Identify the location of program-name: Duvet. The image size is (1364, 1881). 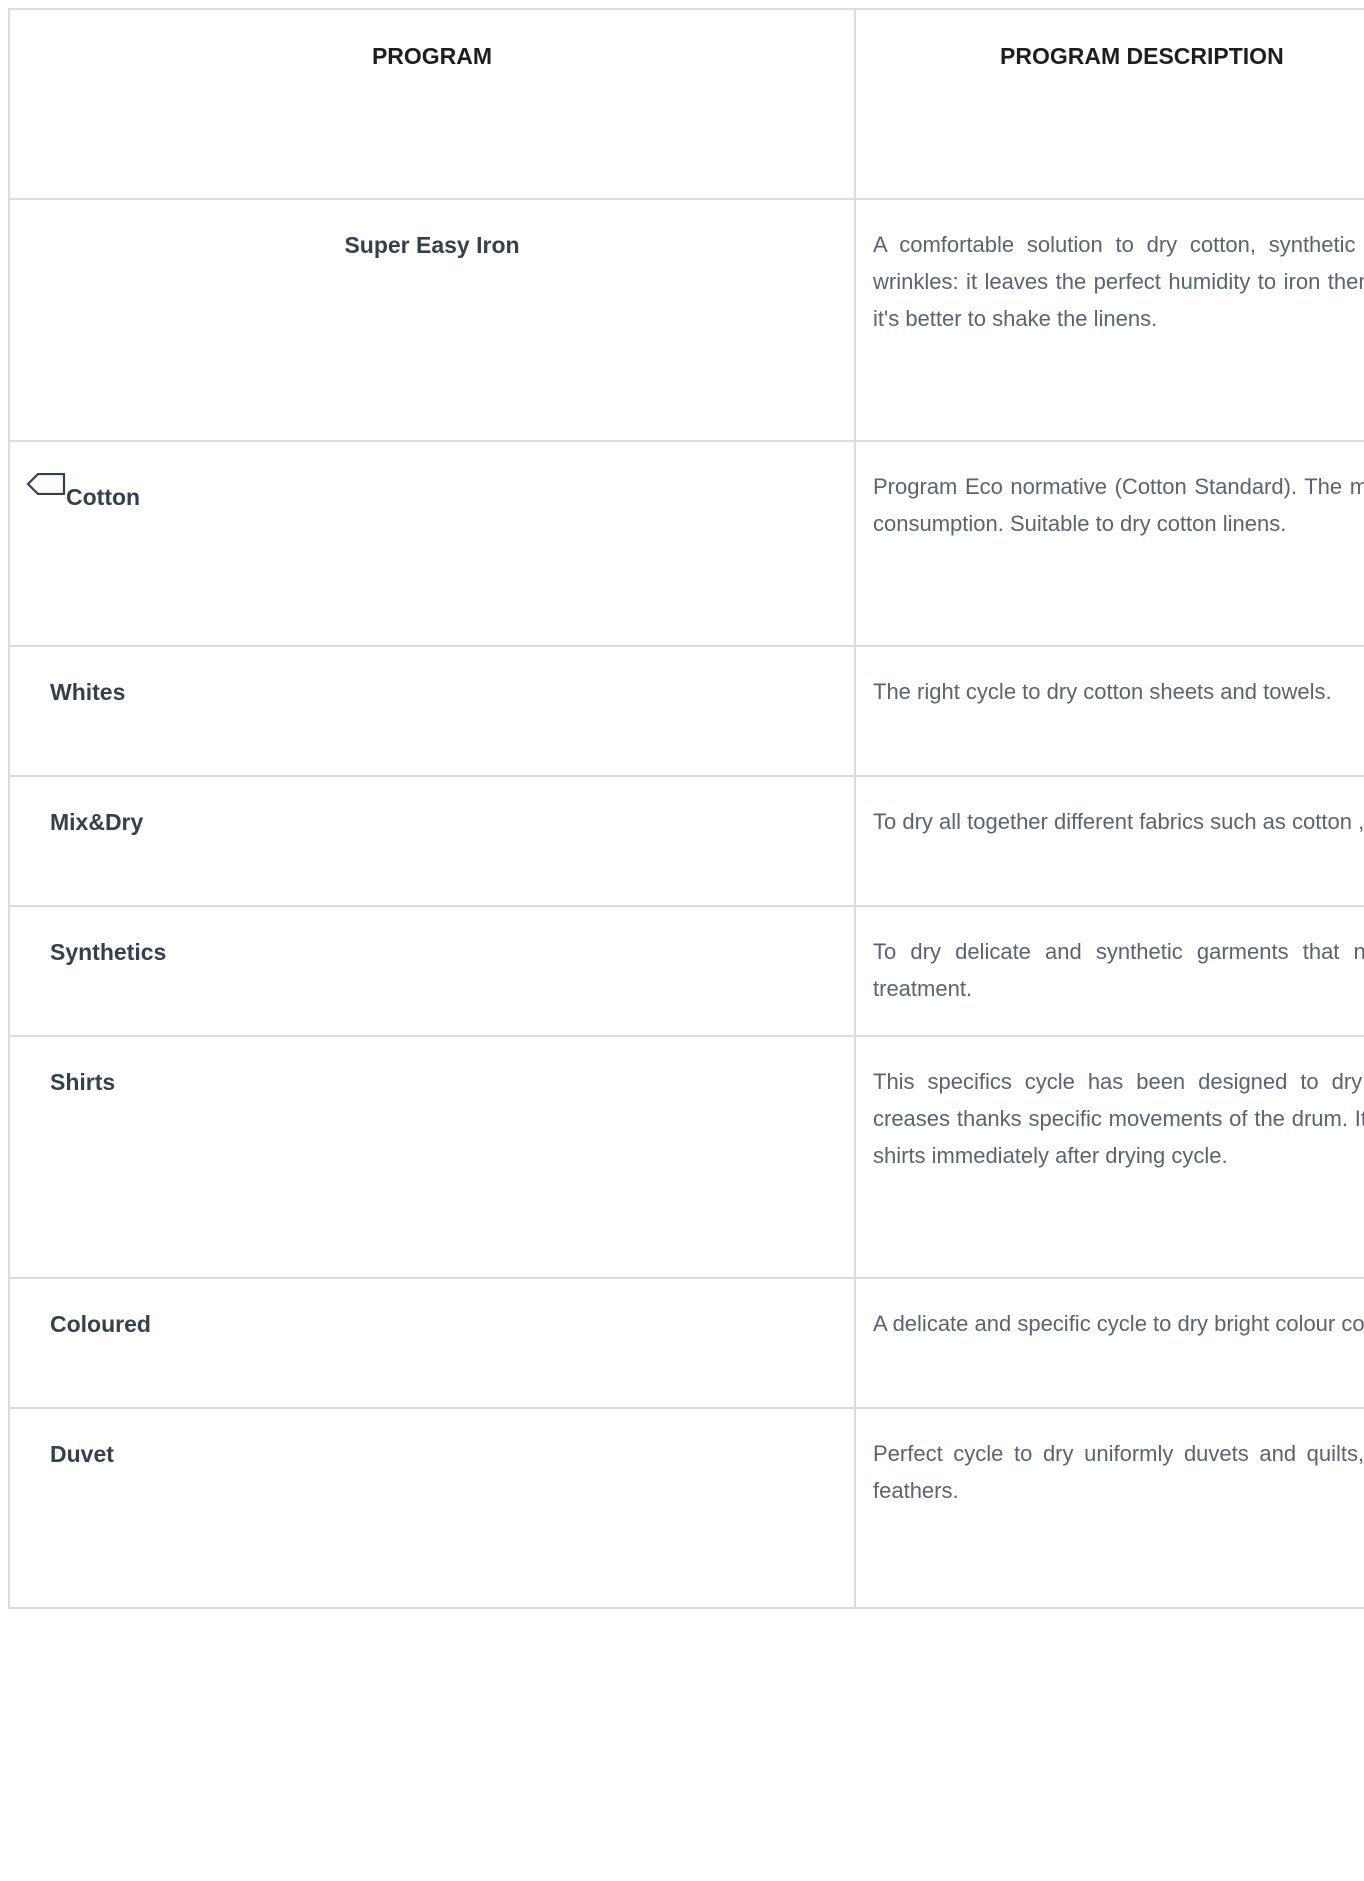
(432, 1508).